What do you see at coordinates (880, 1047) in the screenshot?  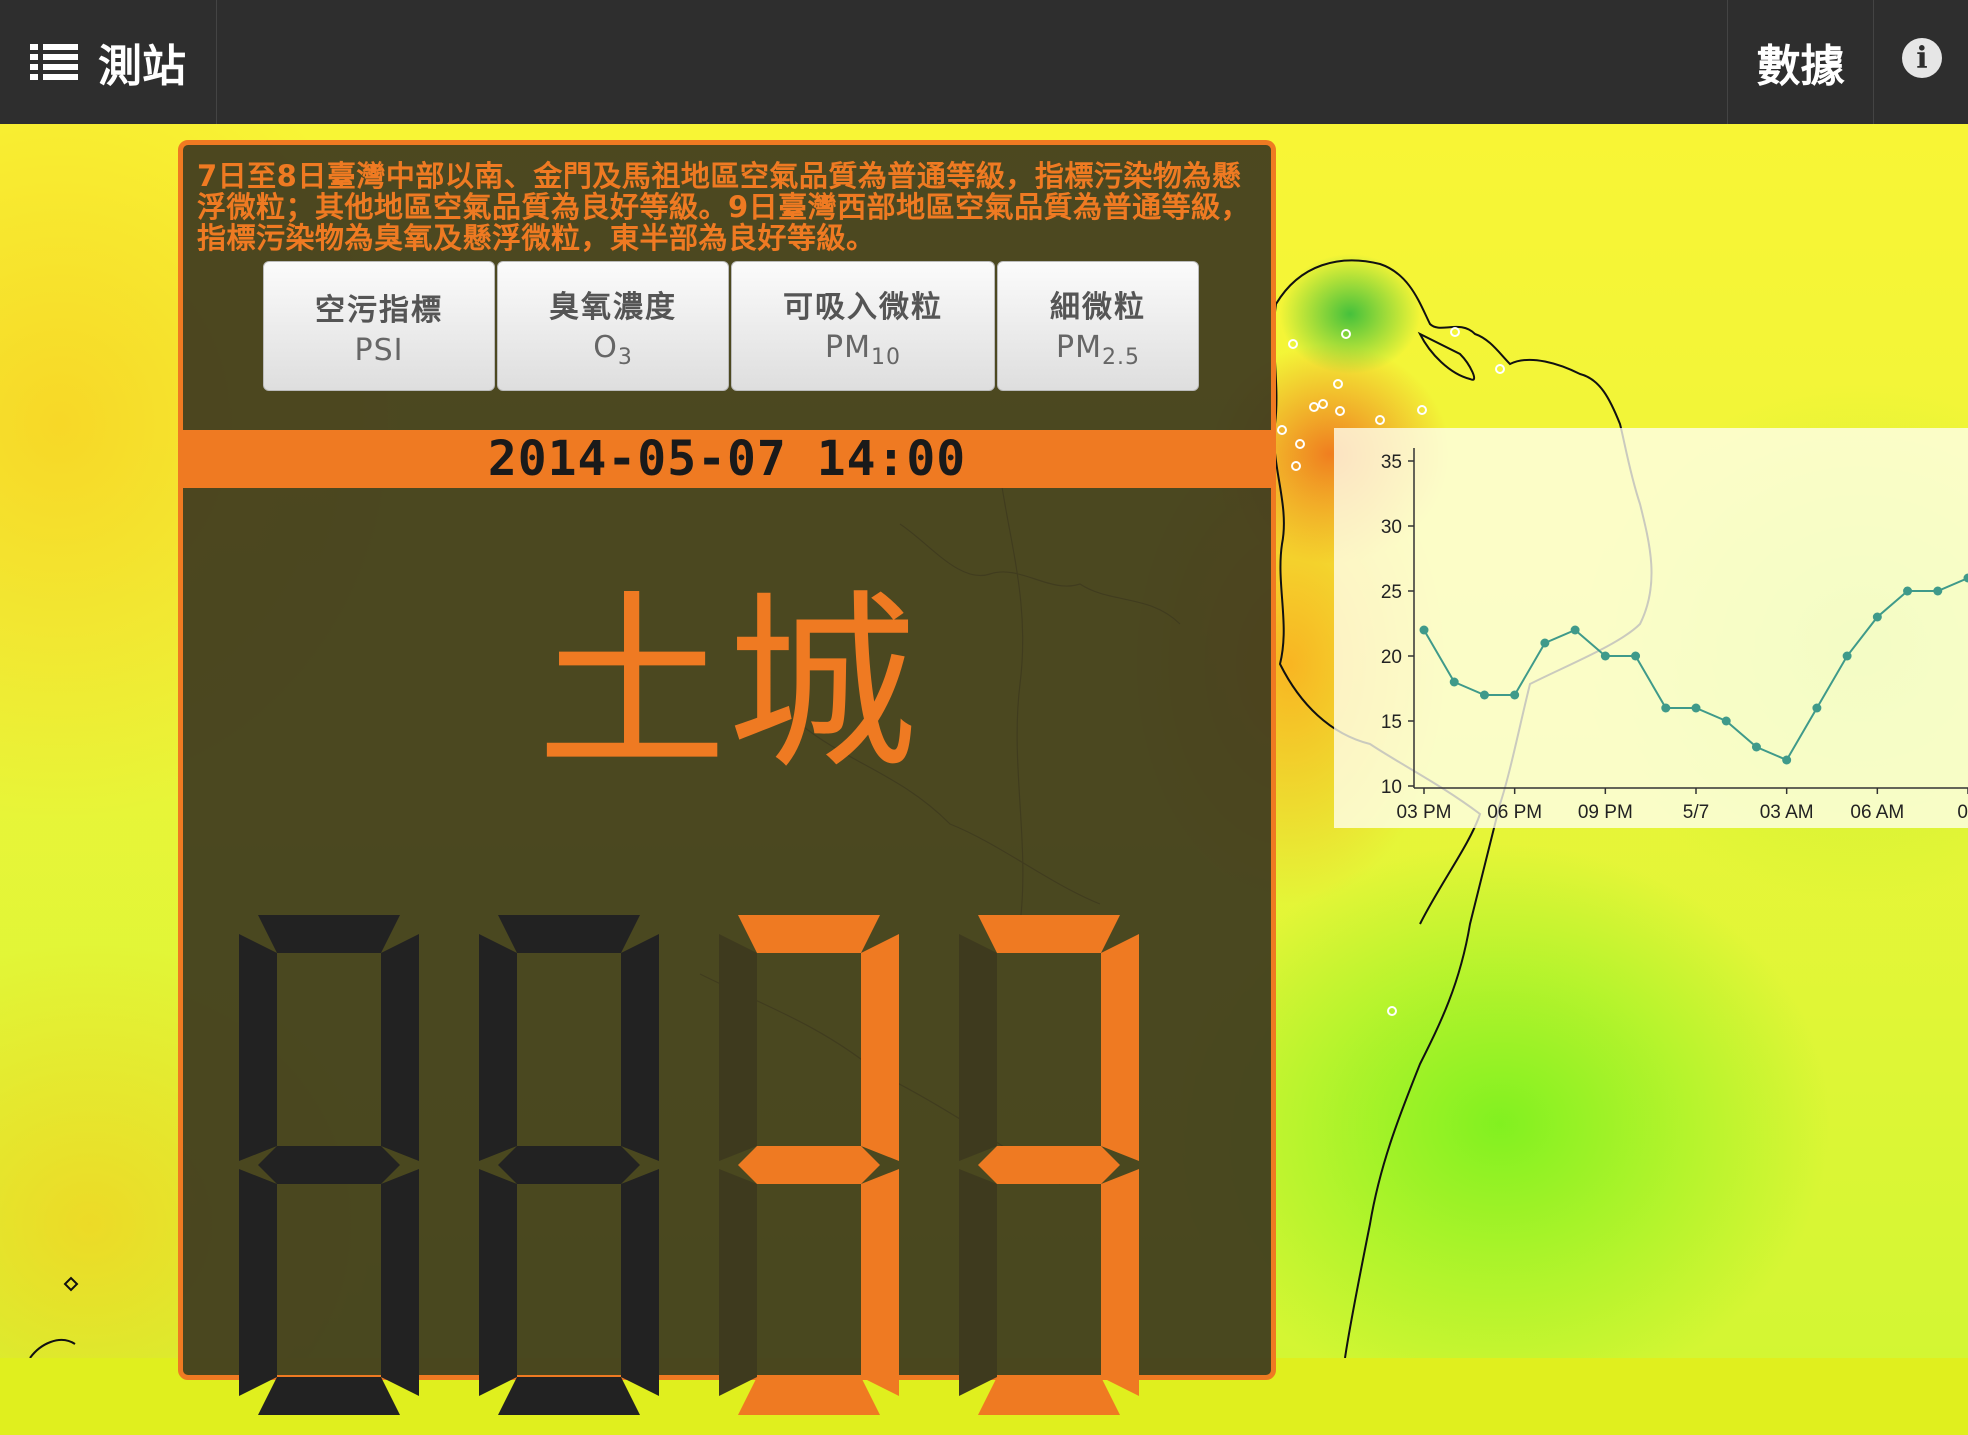 I see `digit-3-segment-b` at bounding box center [880, 1047].